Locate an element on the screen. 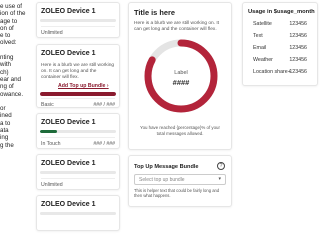 The height and width of the screenshot is (240, 320). plan-status-label: In Touch is located at coordinates (51, 144).